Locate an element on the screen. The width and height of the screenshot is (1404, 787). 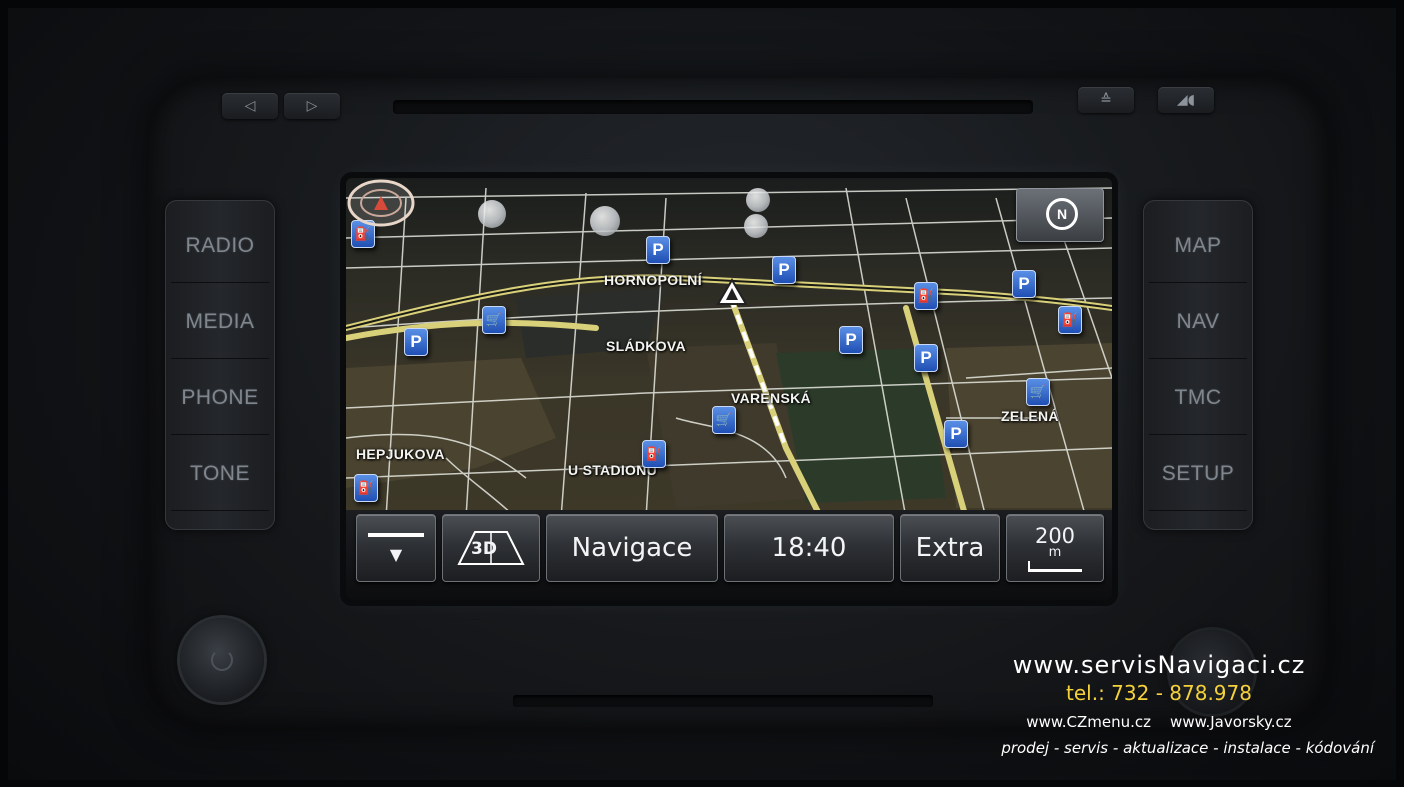
compass-button: N is located at coordinates (1060, 215).